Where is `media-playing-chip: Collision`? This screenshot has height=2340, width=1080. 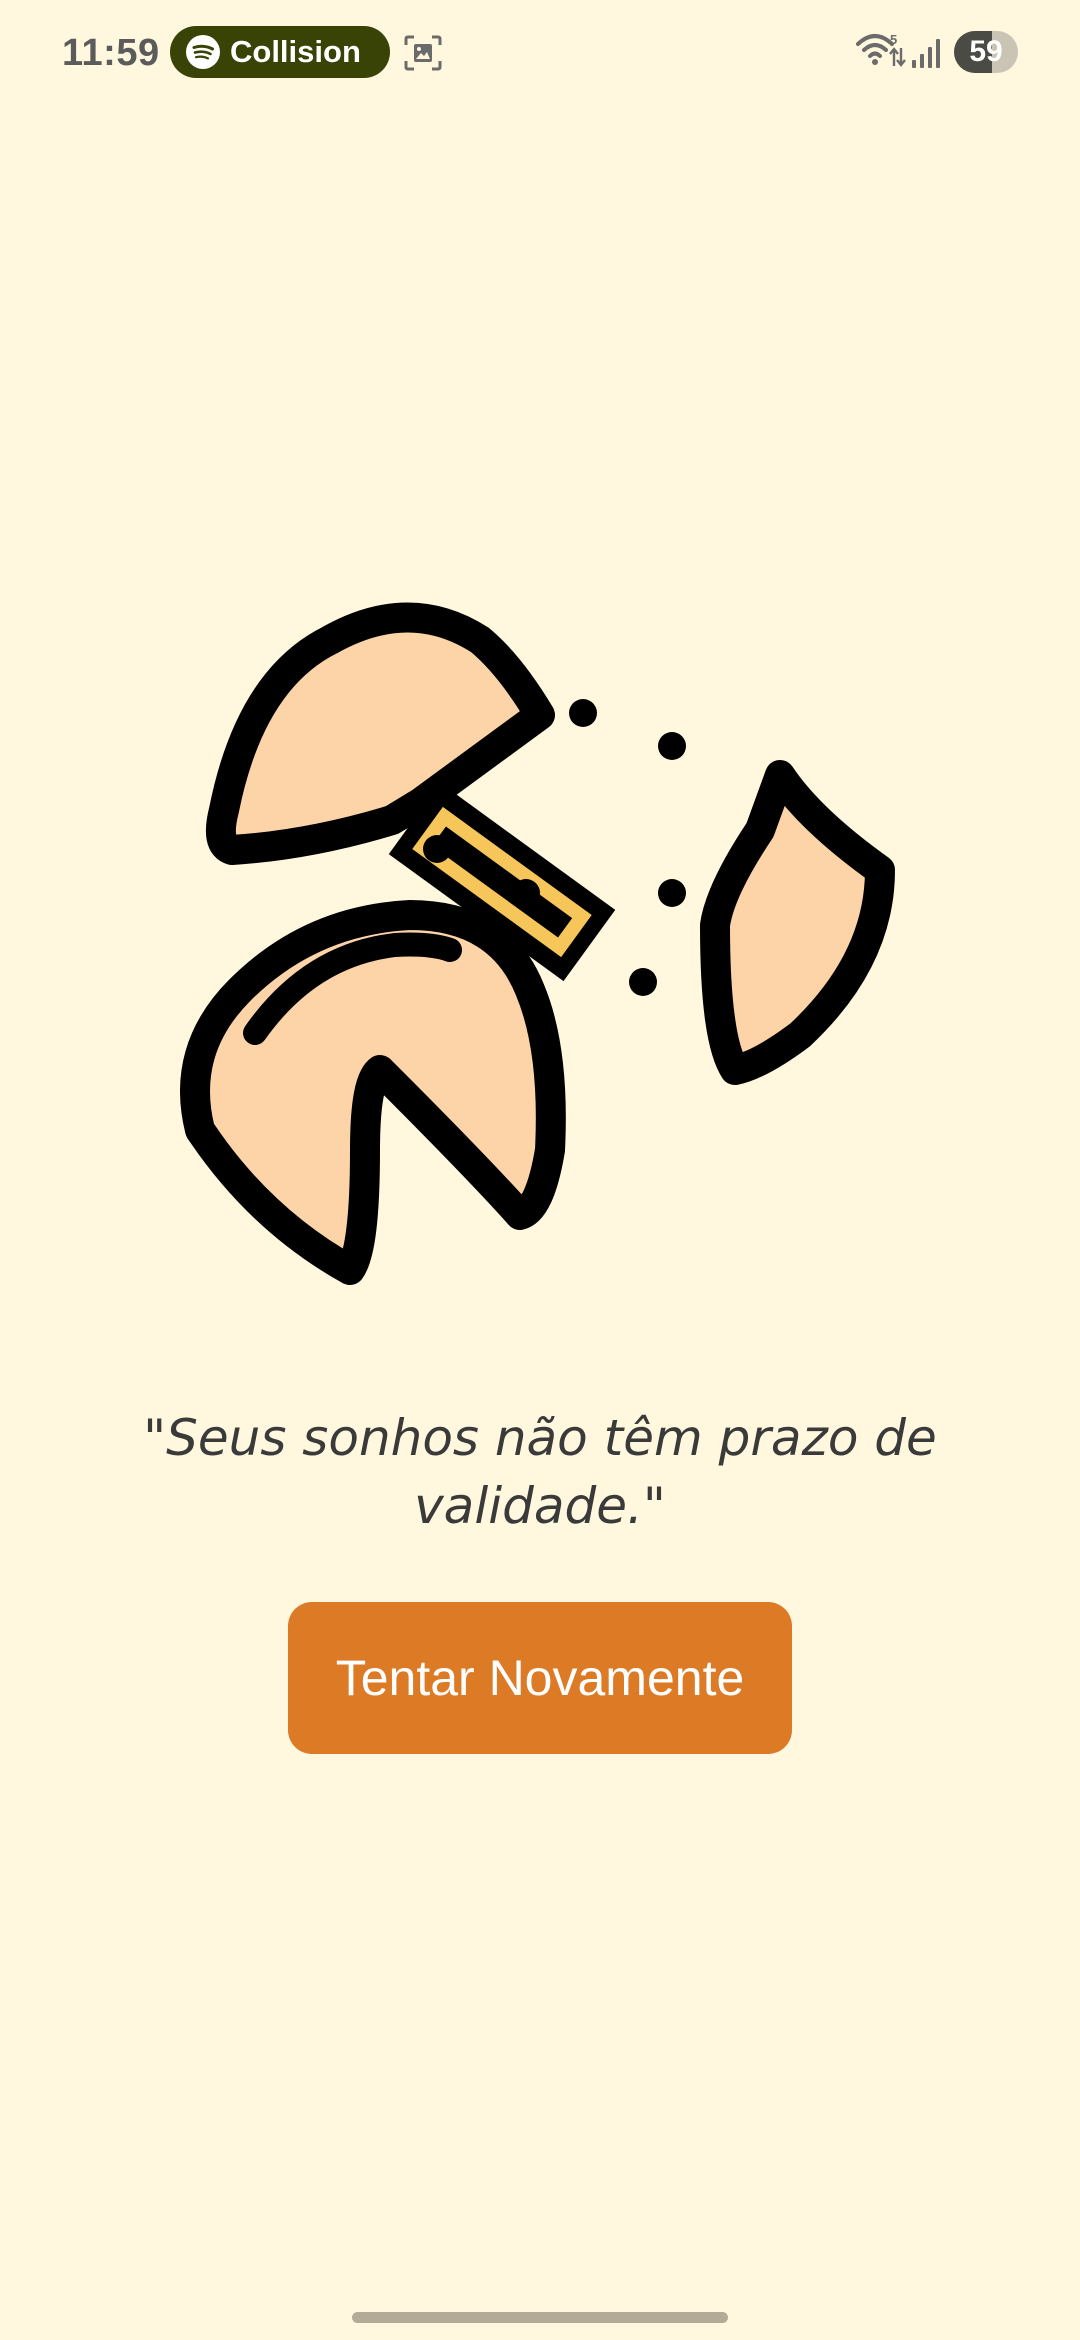
media-playing-chip: Collision is located at coordinates (280, 52).